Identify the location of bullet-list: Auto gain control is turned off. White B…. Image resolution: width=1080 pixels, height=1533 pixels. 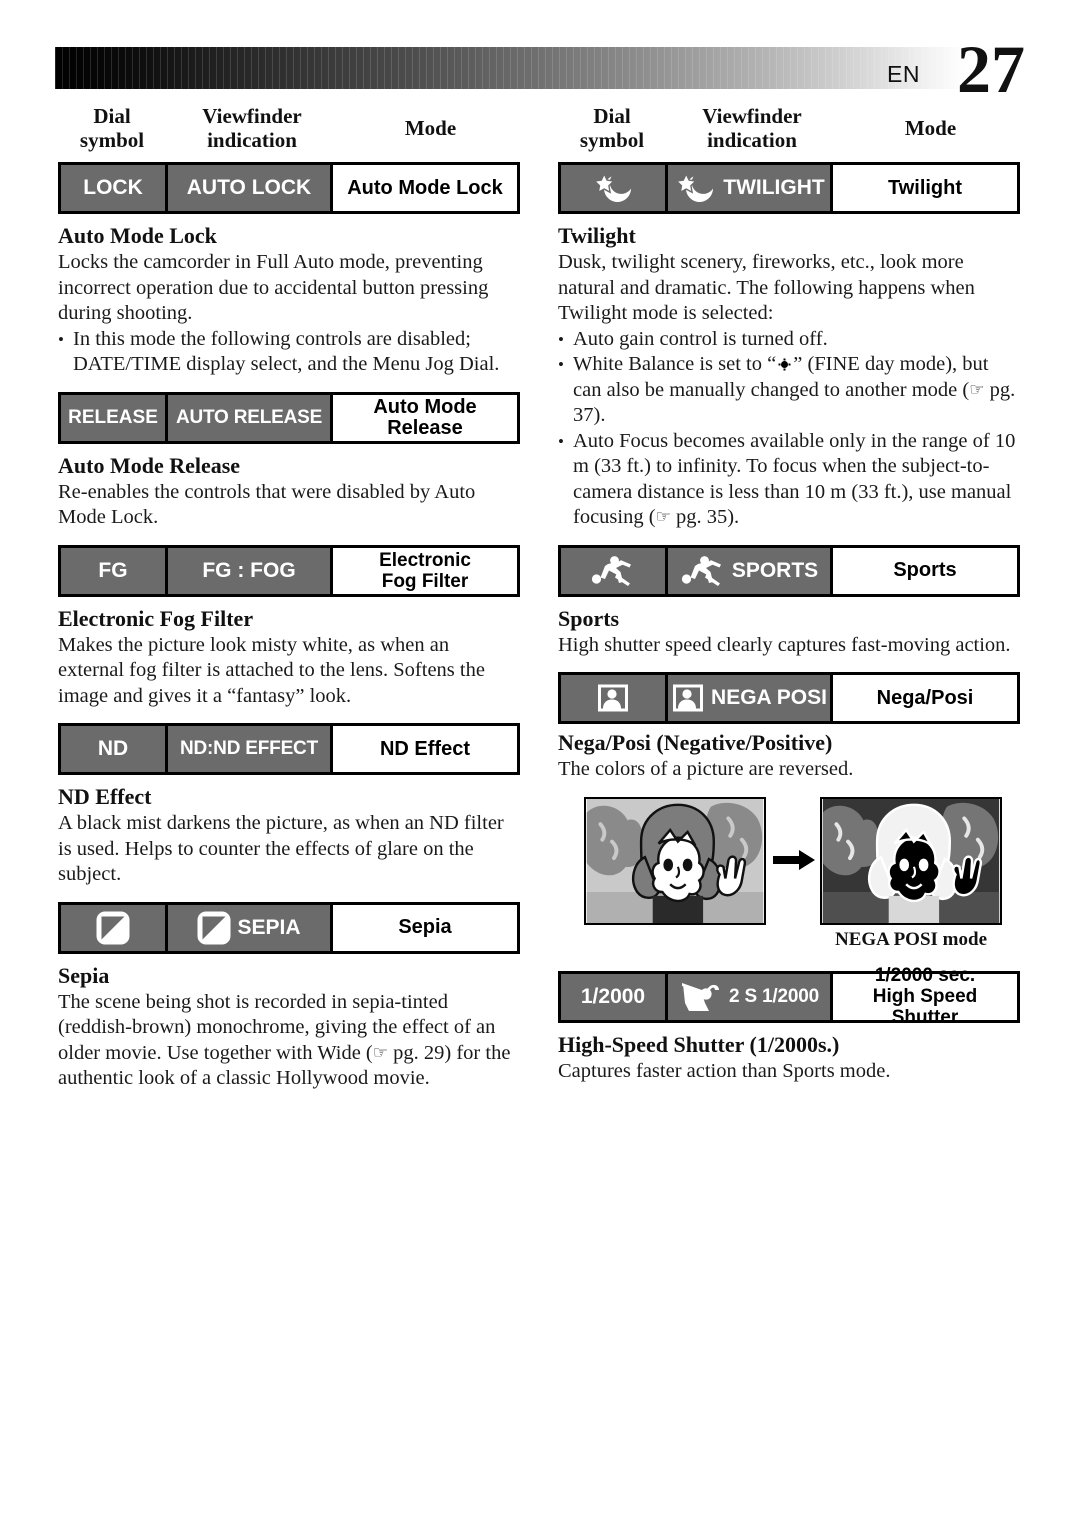
(789, 429).